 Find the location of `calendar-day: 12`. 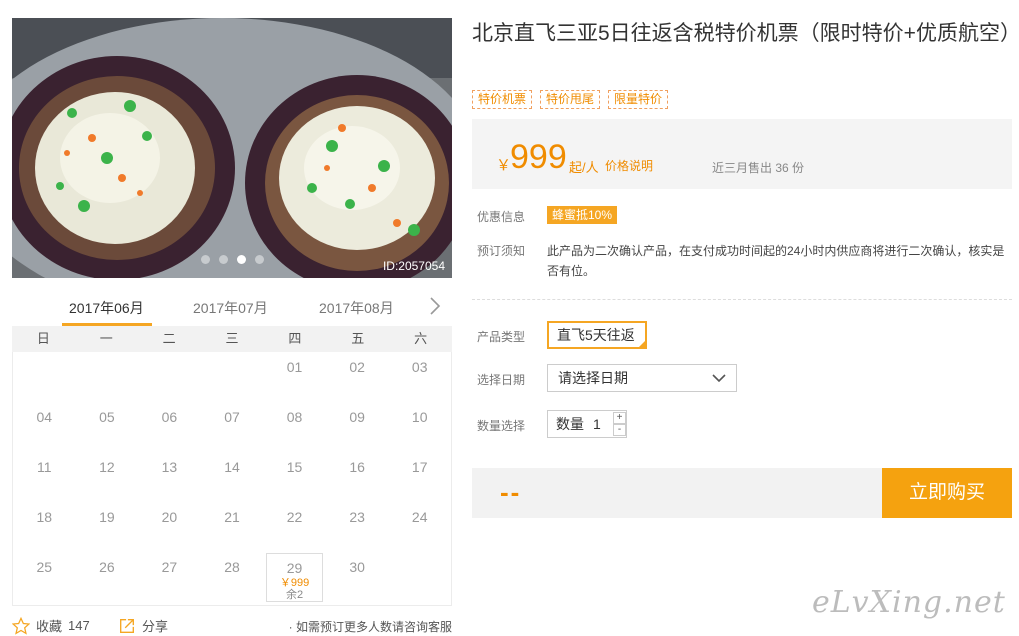

calendar-day: 12 is located at coordinates (107, 477).